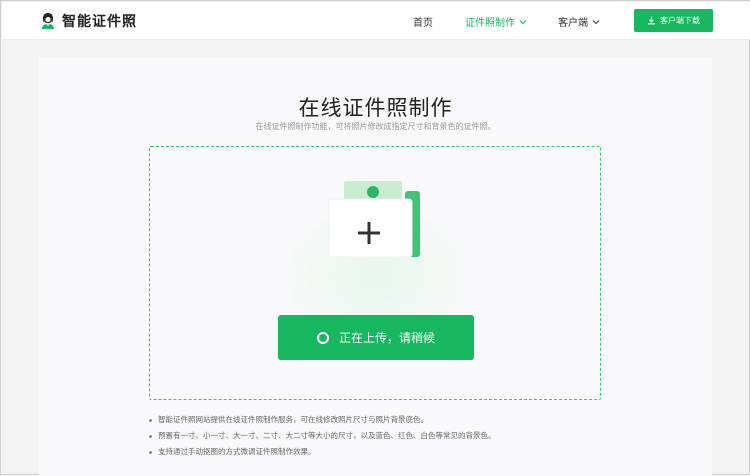 This screenshot has width=750, height=476. I want to click on note-text: 智能证件照网站提供在线证件照制作服务，可在线修改照片尺寸与照片背景底色。, so click(293, 419).